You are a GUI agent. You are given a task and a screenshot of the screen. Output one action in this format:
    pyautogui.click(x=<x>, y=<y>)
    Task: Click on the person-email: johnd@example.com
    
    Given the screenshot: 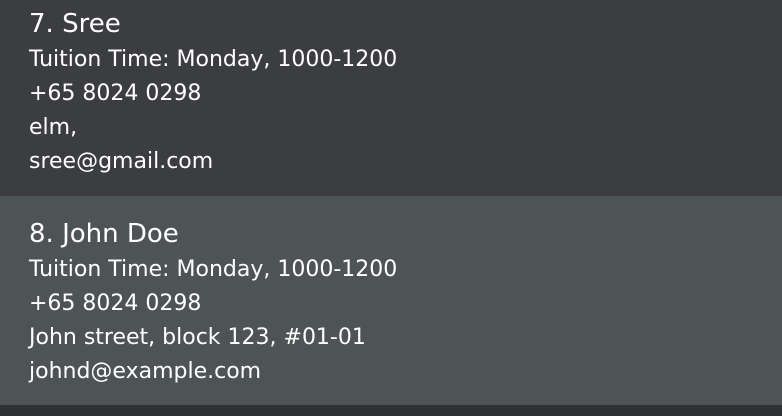 What is the action you would take?
    pyautogui.click(x=145, y=371)
    